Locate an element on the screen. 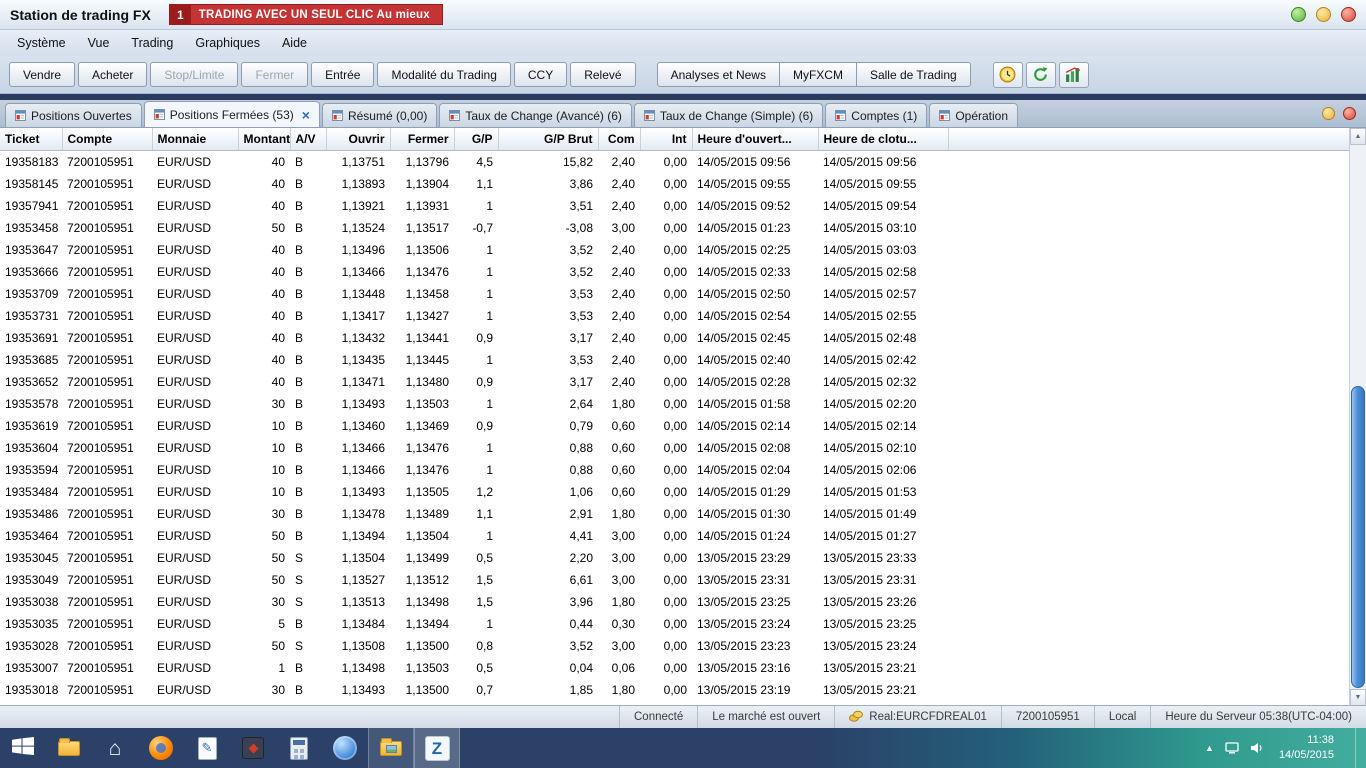 Image resolution: width=1366 pixels, height=768 pixels. cell-int: 0,00 is located at coordinates (675, 513).